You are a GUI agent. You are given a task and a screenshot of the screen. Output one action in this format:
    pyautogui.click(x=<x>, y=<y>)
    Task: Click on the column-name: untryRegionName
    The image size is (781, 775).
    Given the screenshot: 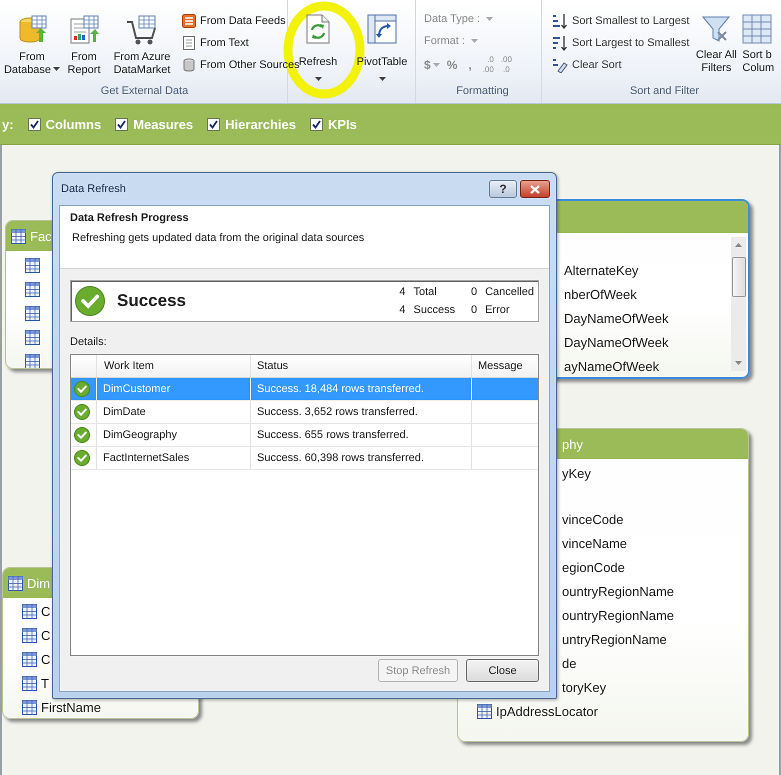 What is the action you would take?
    pyautogui.click(x=614, y=639)
    